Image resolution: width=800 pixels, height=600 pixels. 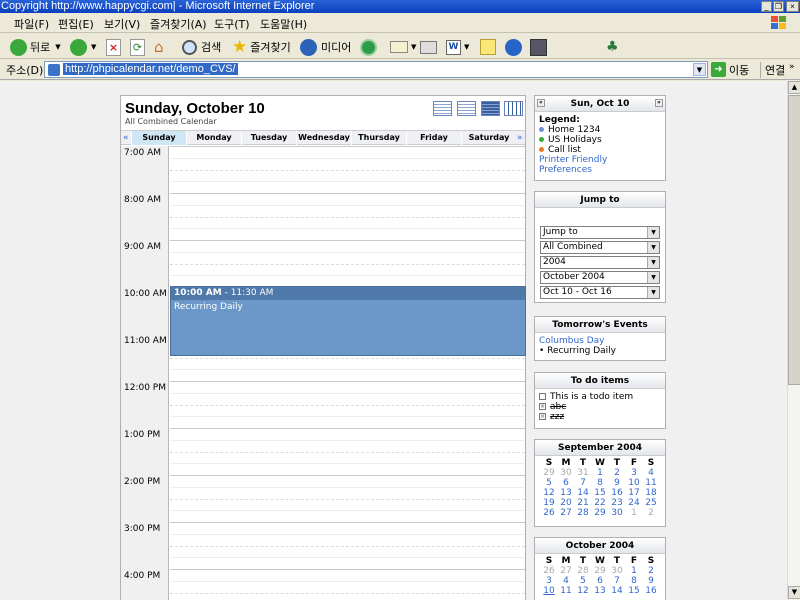 What do you see at coordinates (583, 513) in the screenshot?
I see `day-cell: 28` at bounding box center [583, 513].